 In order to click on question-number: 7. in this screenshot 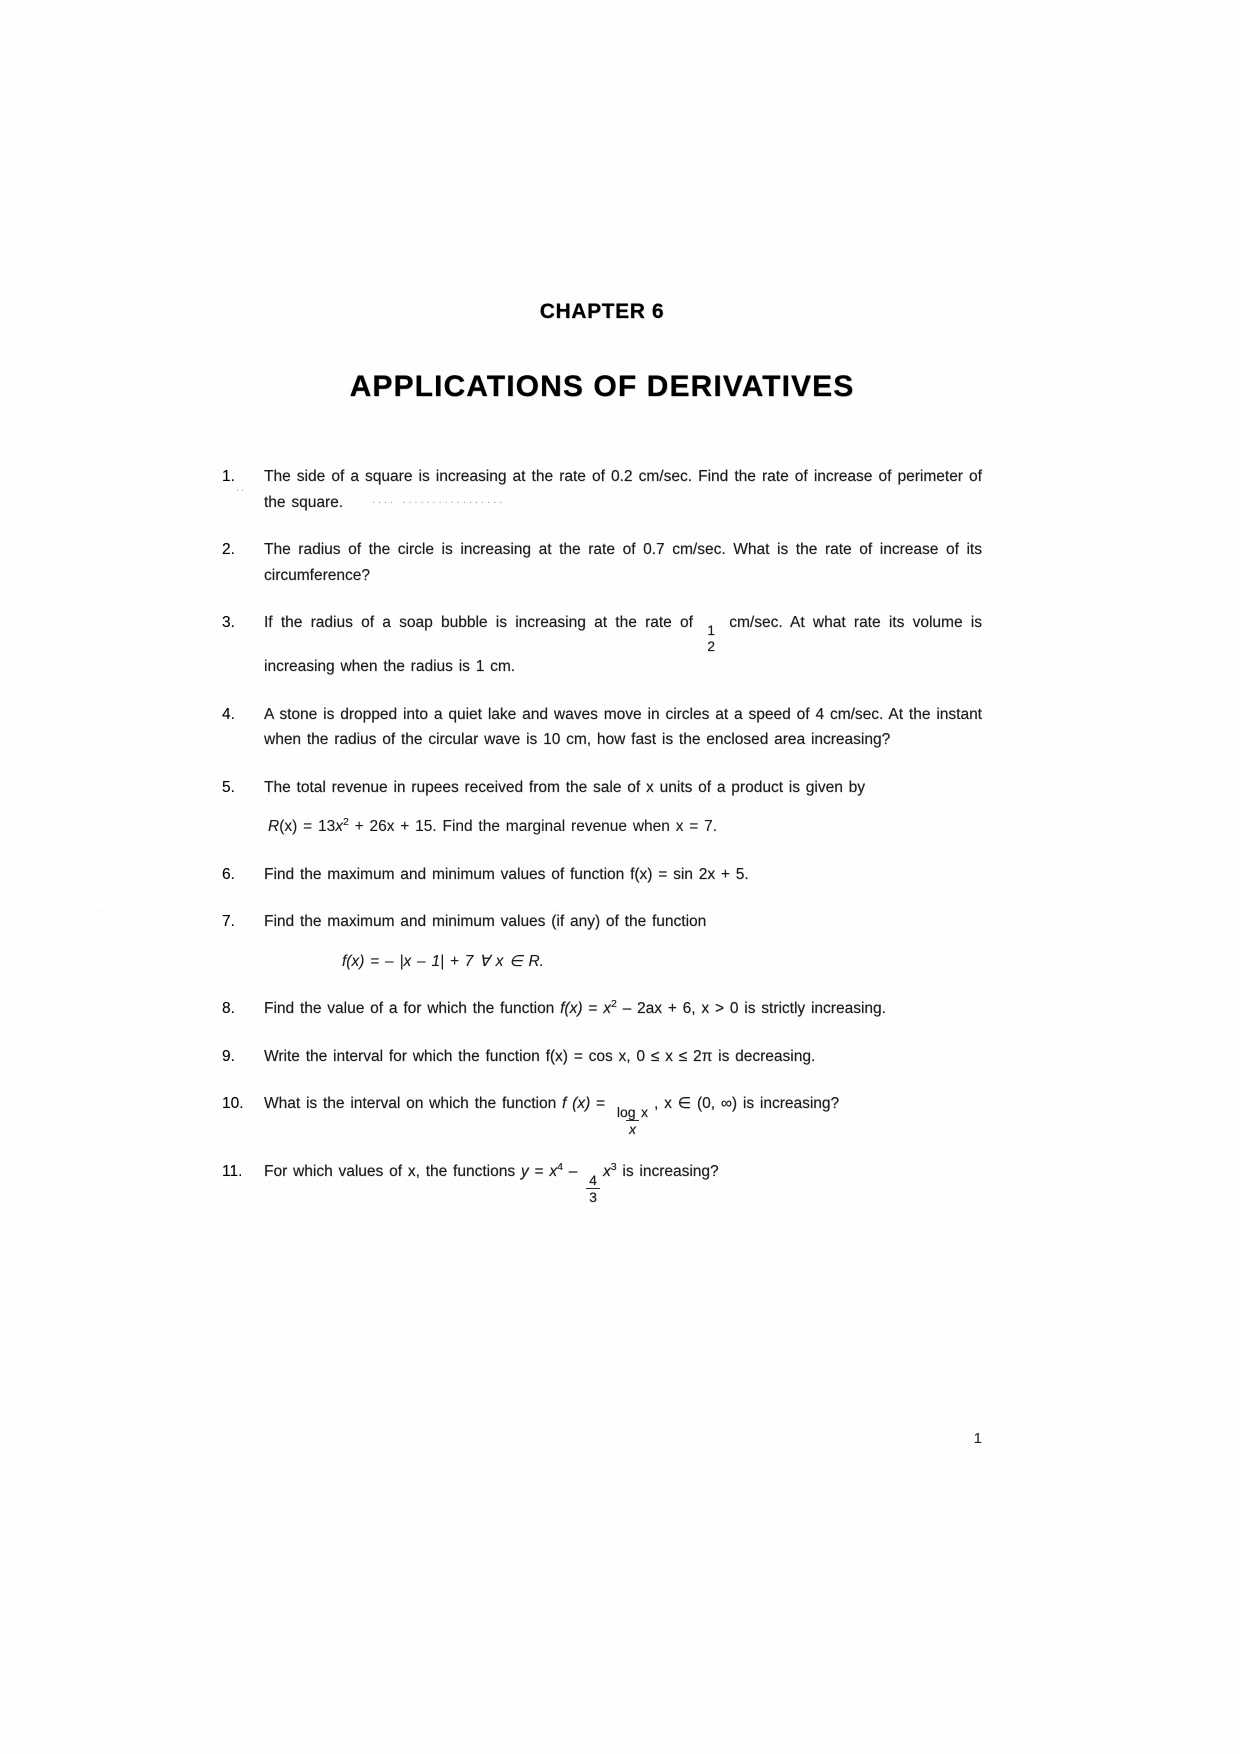, I will do `click(228, 922)`.